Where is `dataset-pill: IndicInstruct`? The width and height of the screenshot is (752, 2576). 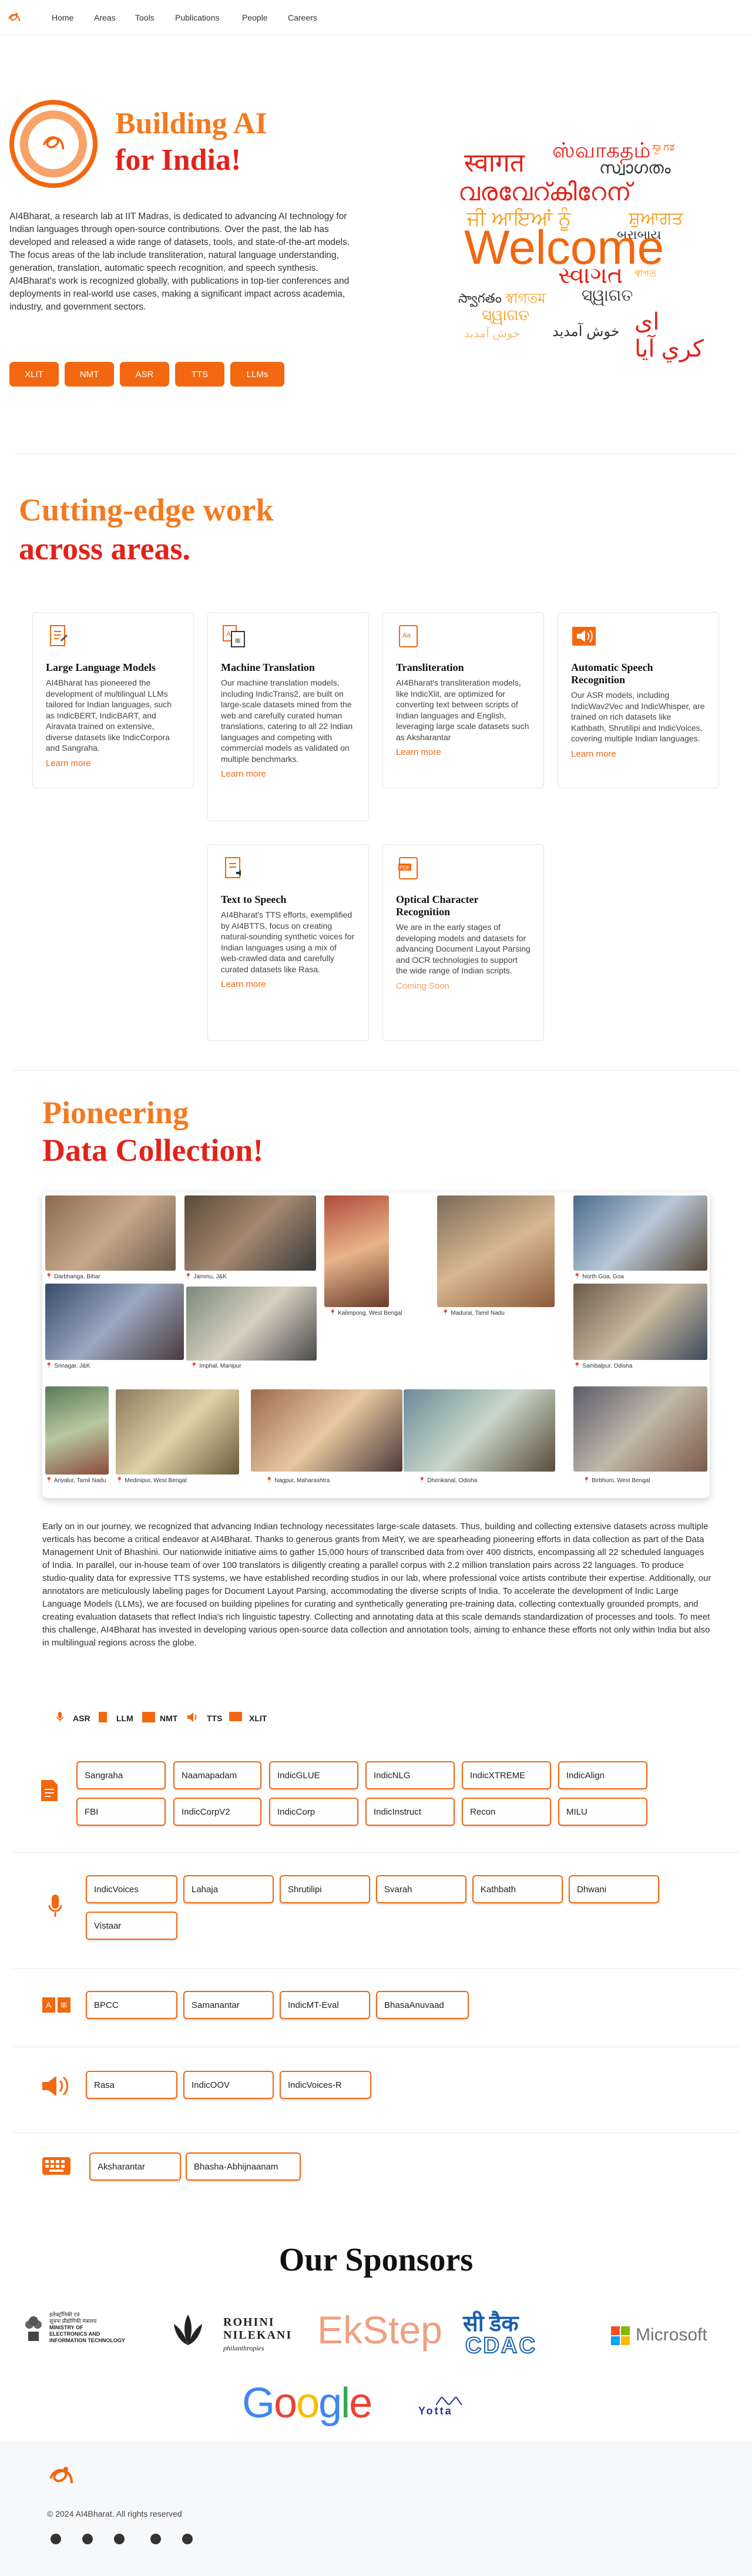 dataset-pill: IndicInstruct is located at coordinates (410, 1812).